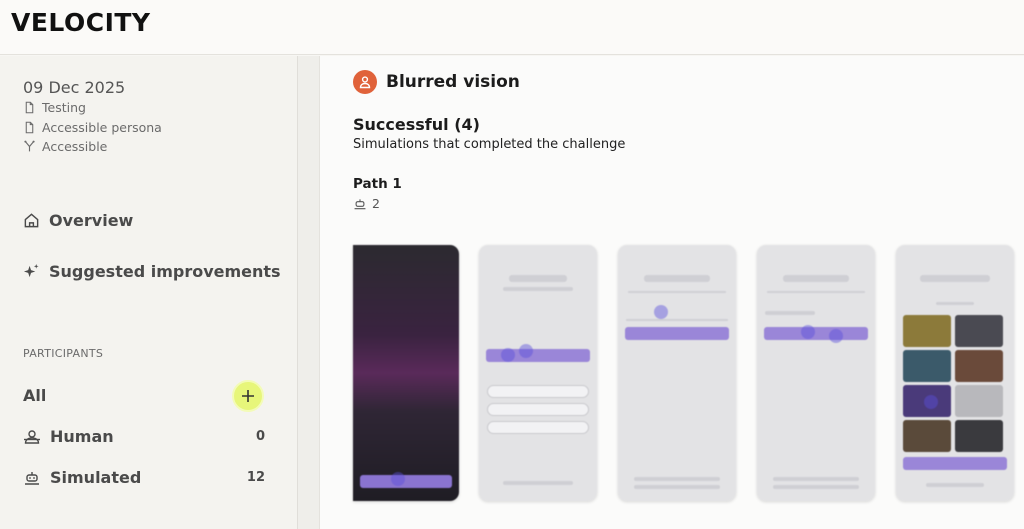 The height and width of the screenshot is (529, 1024). I want to click on person-icon, so click(365, 82).